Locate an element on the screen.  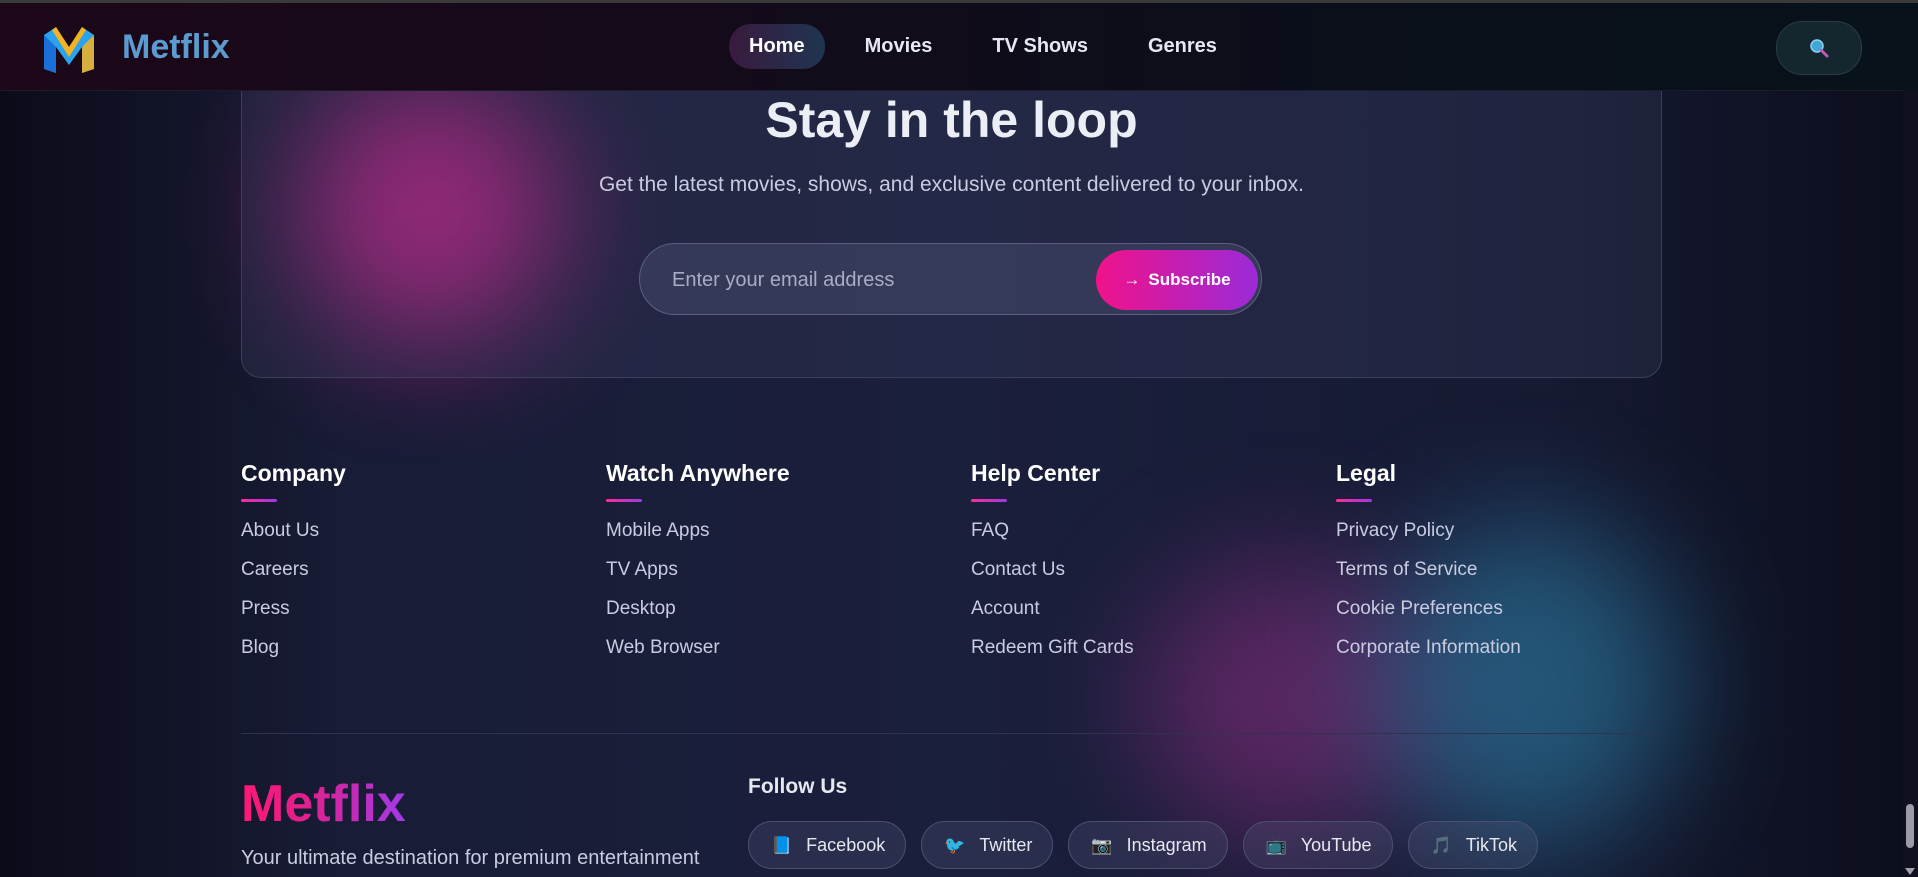
footer-column-title: Watch Anywhere is located at coordinates (698, 473).